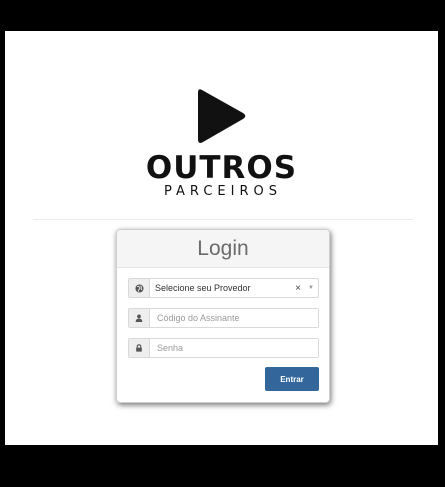 The width and height of the screenshot is (445, 487). I want to click on login-title: Login, so click(223, 248).